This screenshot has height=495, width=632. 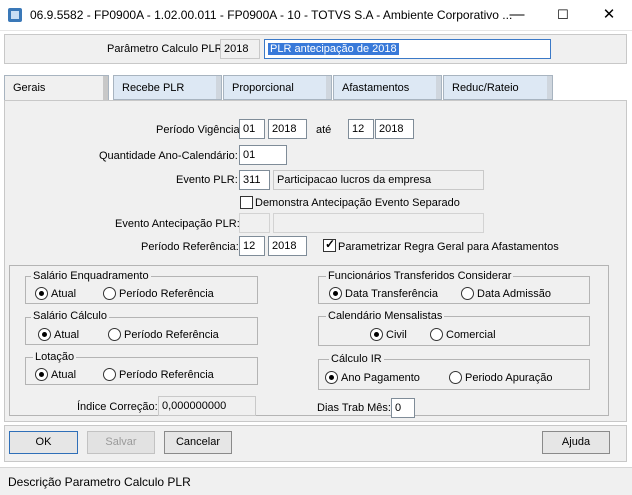 I want to click on salario-calculo-atual-label: Atual, so click(x=67, y=335).